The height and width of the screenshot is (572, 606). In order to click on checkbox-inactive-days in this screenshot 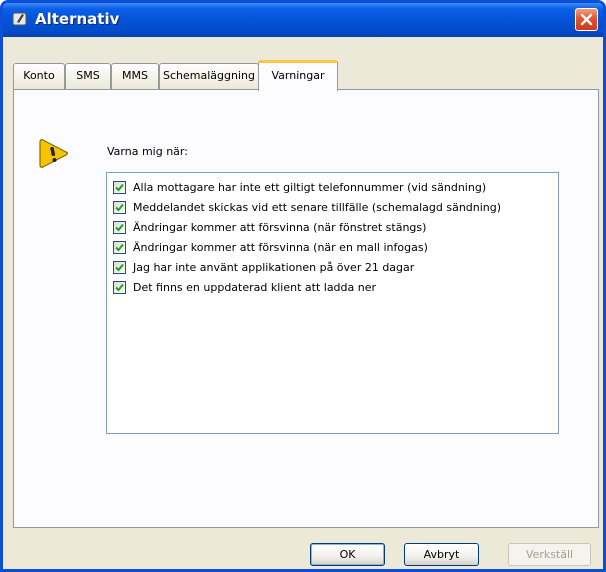, I will do `click(119, 267)`.